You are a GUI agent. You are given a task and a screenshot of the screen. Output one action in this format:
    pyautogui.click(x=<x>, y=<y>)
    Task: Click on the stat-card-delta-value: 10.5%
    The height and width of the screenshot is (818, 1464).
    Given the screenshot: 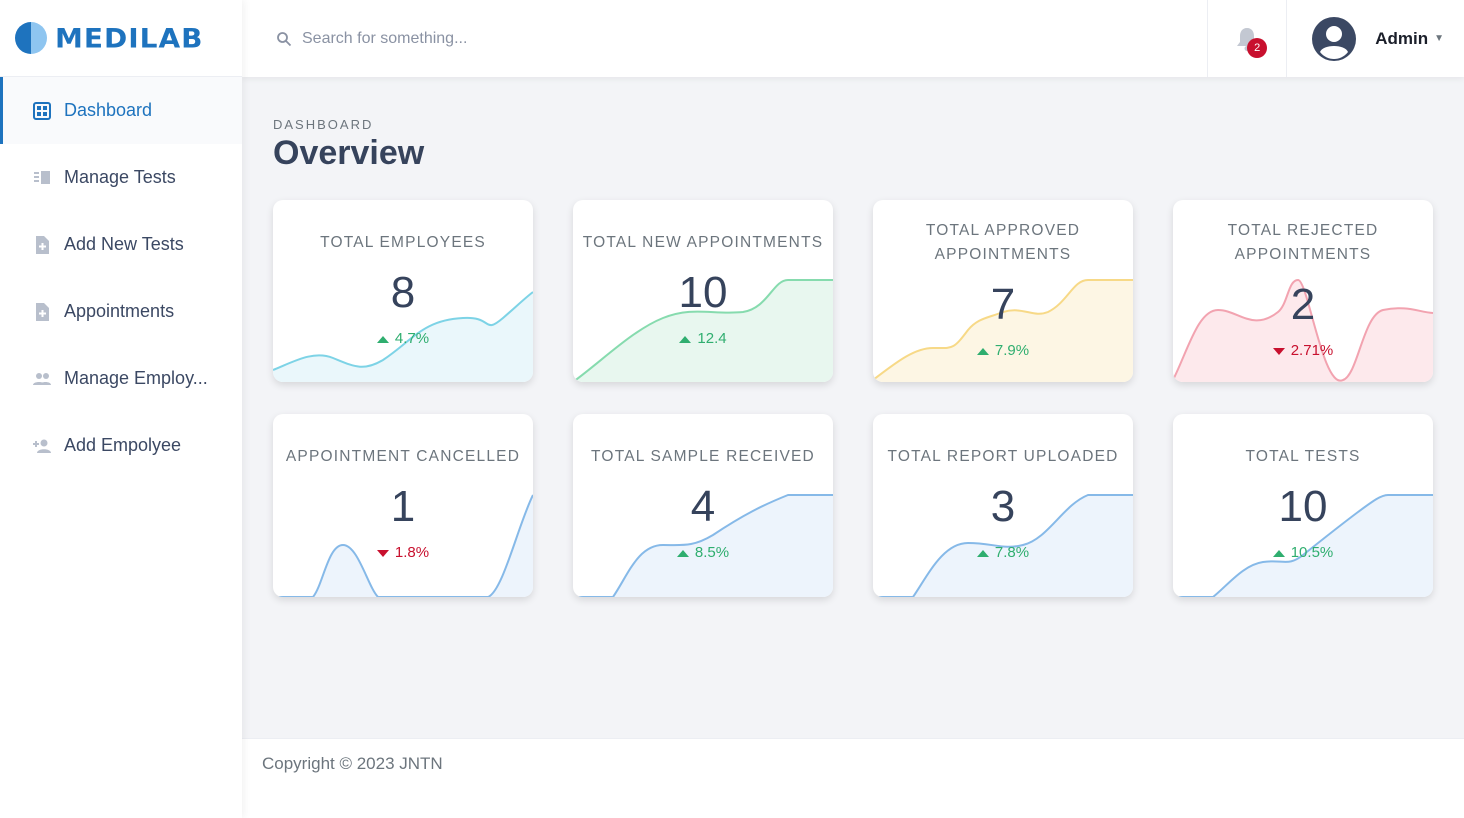 What is the action you would take?
    pyautogui.click(x=1312, y=552)
    